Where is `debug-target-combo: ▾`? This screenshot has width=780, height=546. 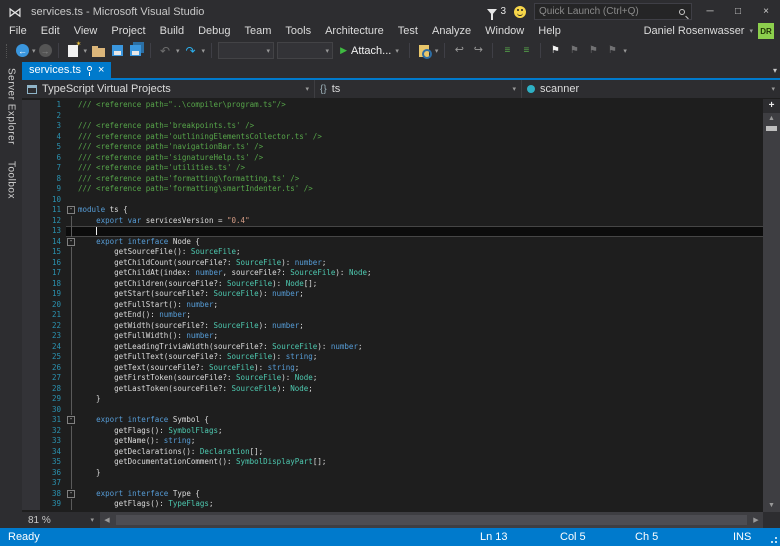 debug-target-combo: ▾ is located at coordinates (246, 50).